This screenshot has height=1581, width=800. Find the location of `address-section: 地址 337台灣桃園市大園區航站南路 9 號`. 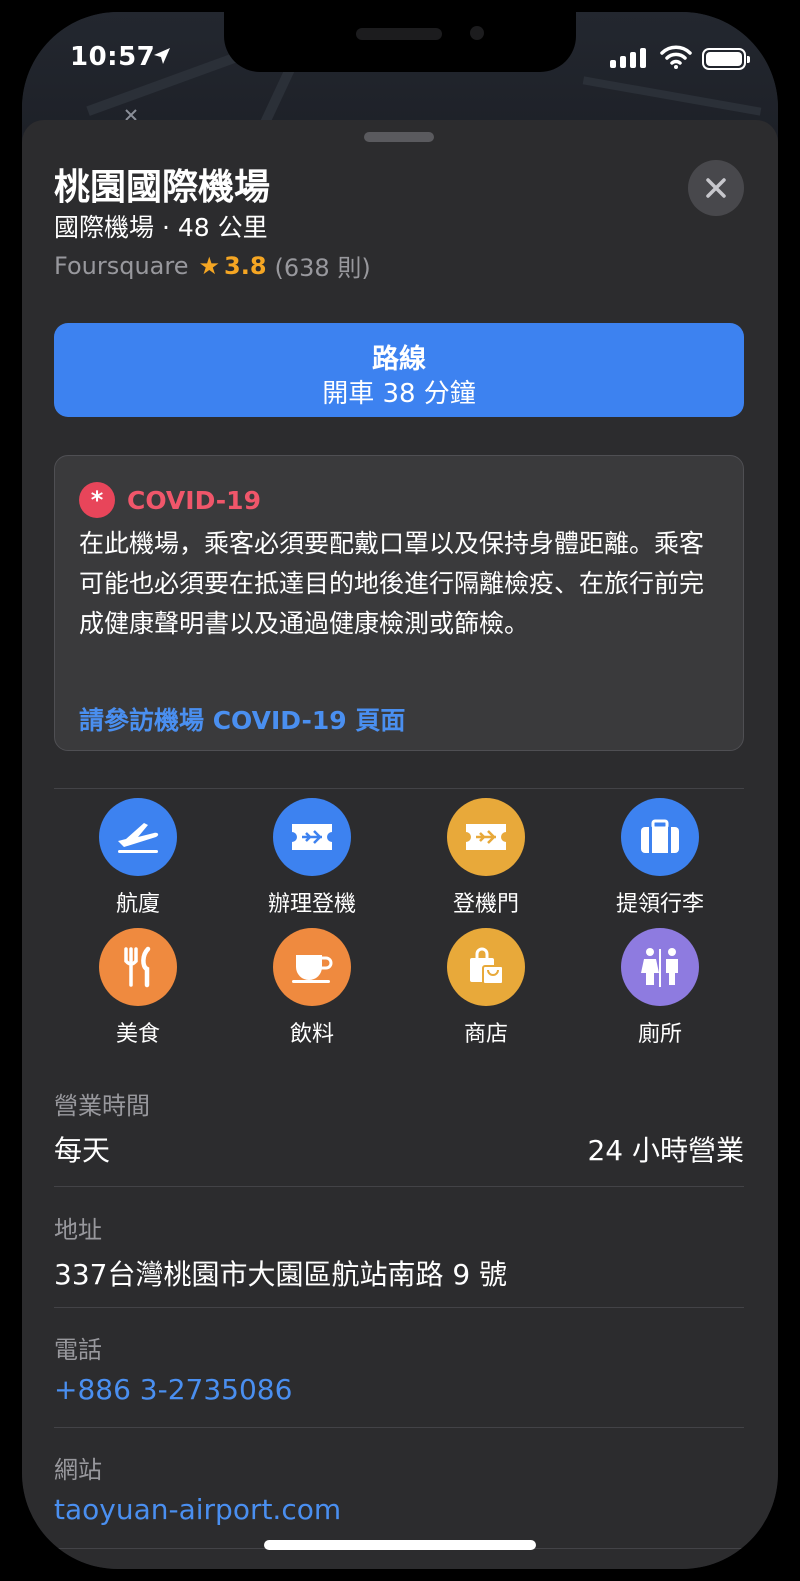

address-section: 地址 337台灣桃園市大園區航站南路 9 號 is located at coordinates (399, 1251).